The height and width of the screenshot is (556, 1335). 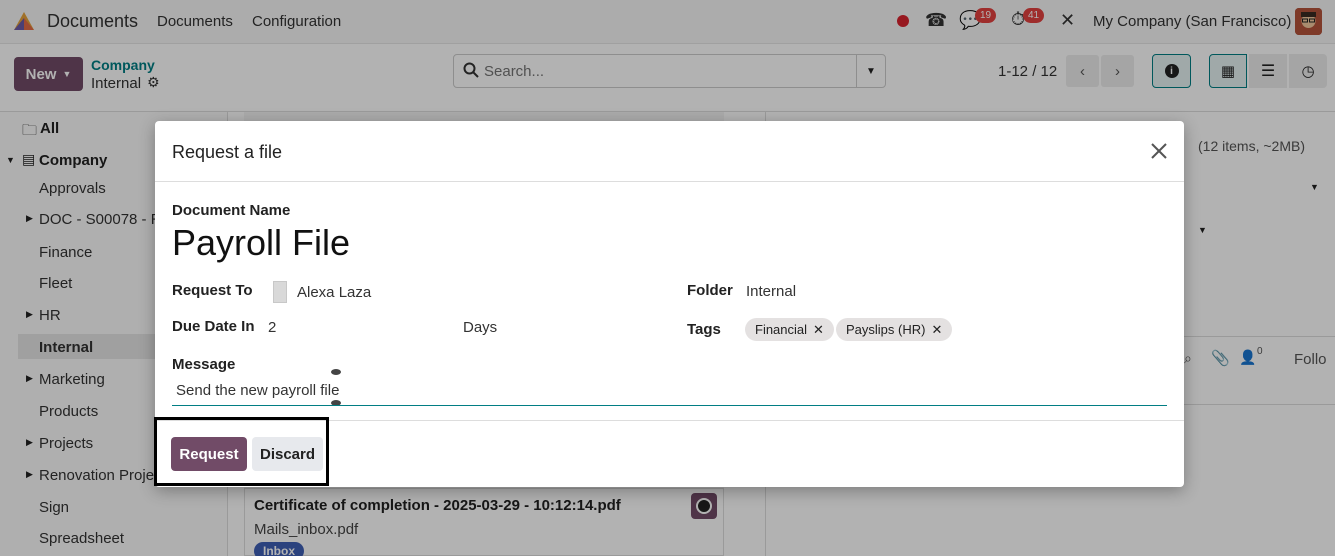 I want to click on folder-field: Internal, so click(x=771, y=291).